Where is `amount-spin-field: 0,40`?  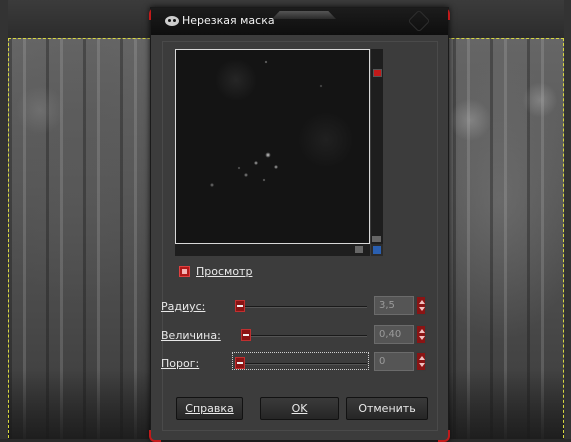
amount-spin-field: 0,40 is located at coordinates (394, 334).